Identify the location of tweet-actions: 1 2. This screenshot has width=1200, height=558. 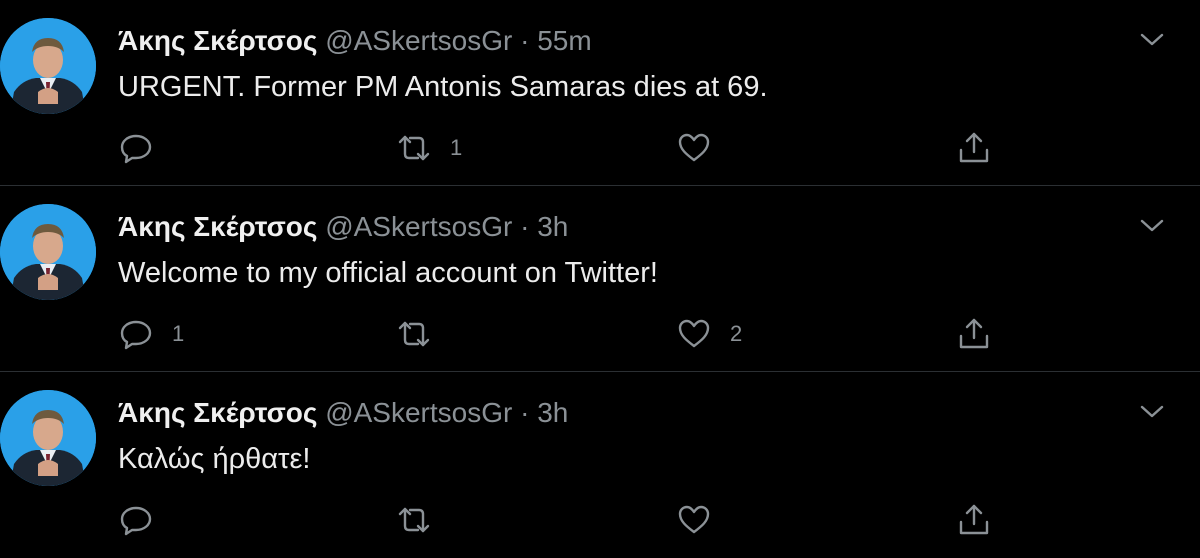
(568, 334).